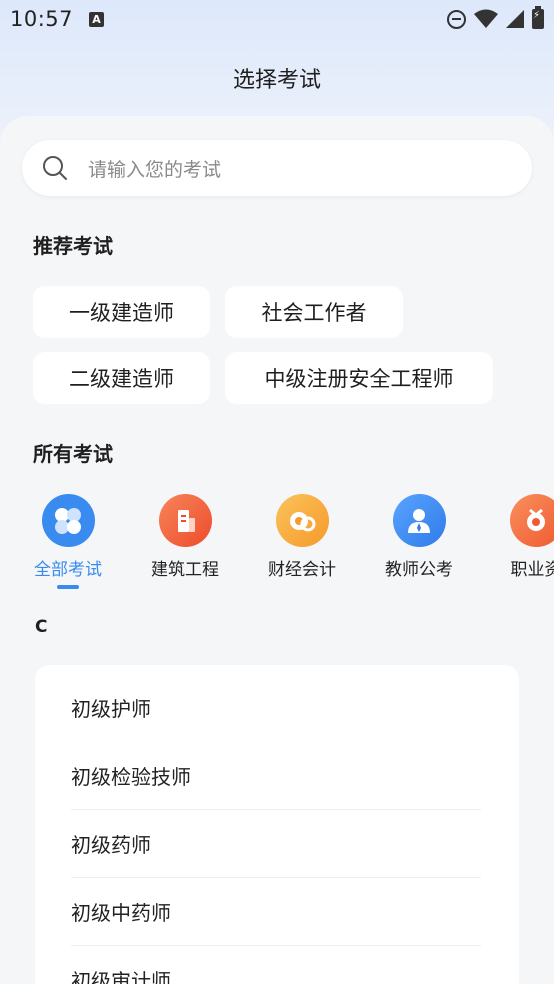 The width and height of the screenshot is (554, 984). What do you see at coordinates (532, 570) in the screenshot?
I see `category-label: 职业资` at bounding box center [532, 570].